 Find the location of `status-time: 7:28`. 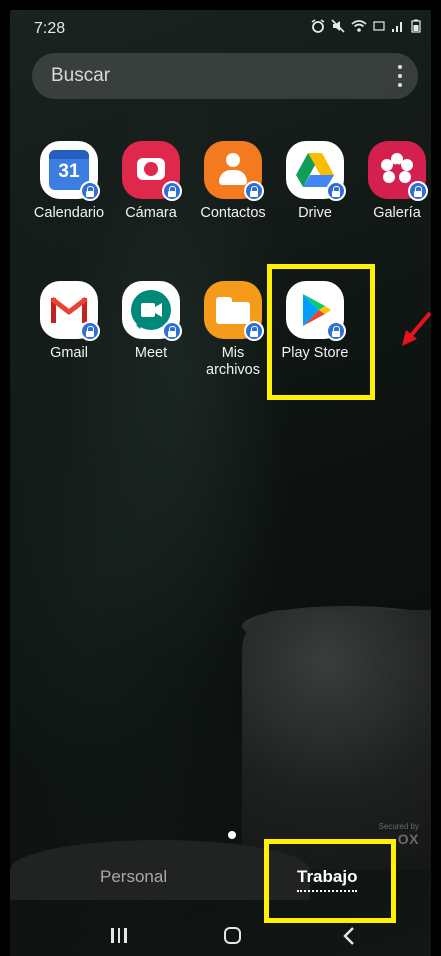

status-time: 7:28 is located at coordinates (50, 28).